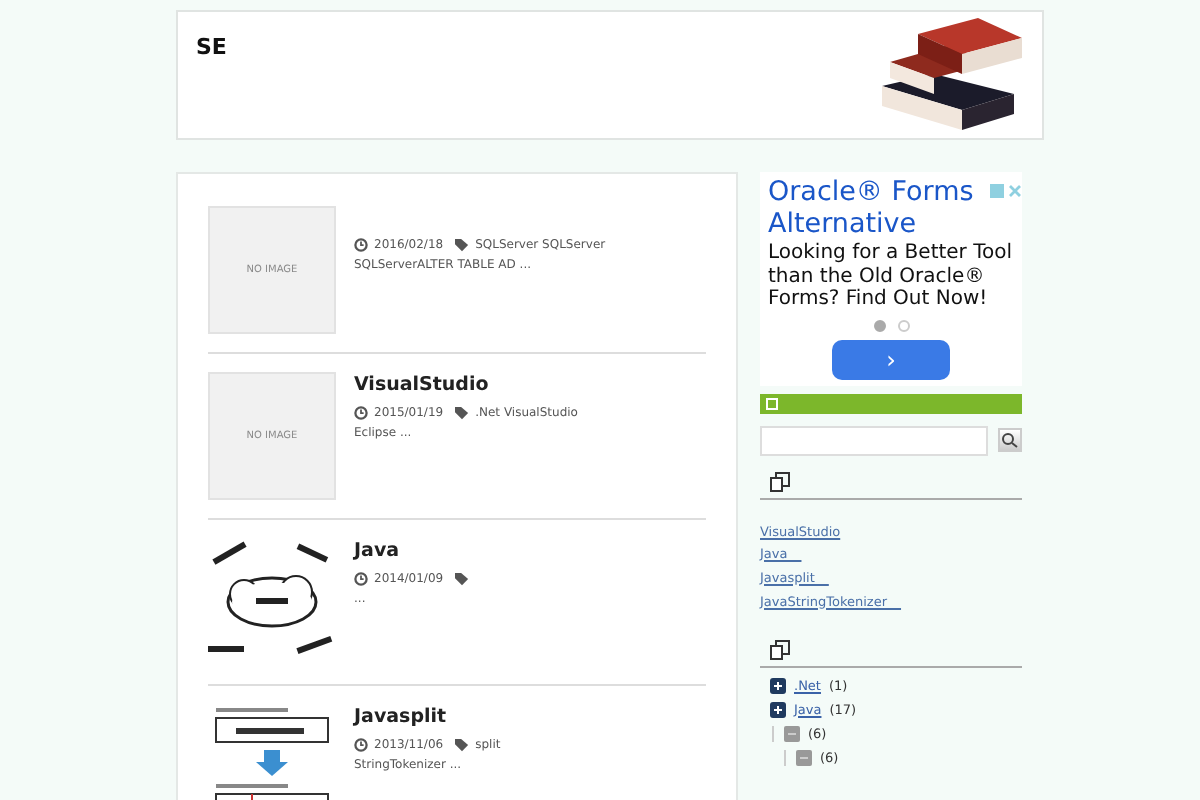 Image resolution: width=1200 pixels, height=800 pixels. Describe the element at coordinates (412, 551) in the screenshot. I see `post-title: Java` at that location.